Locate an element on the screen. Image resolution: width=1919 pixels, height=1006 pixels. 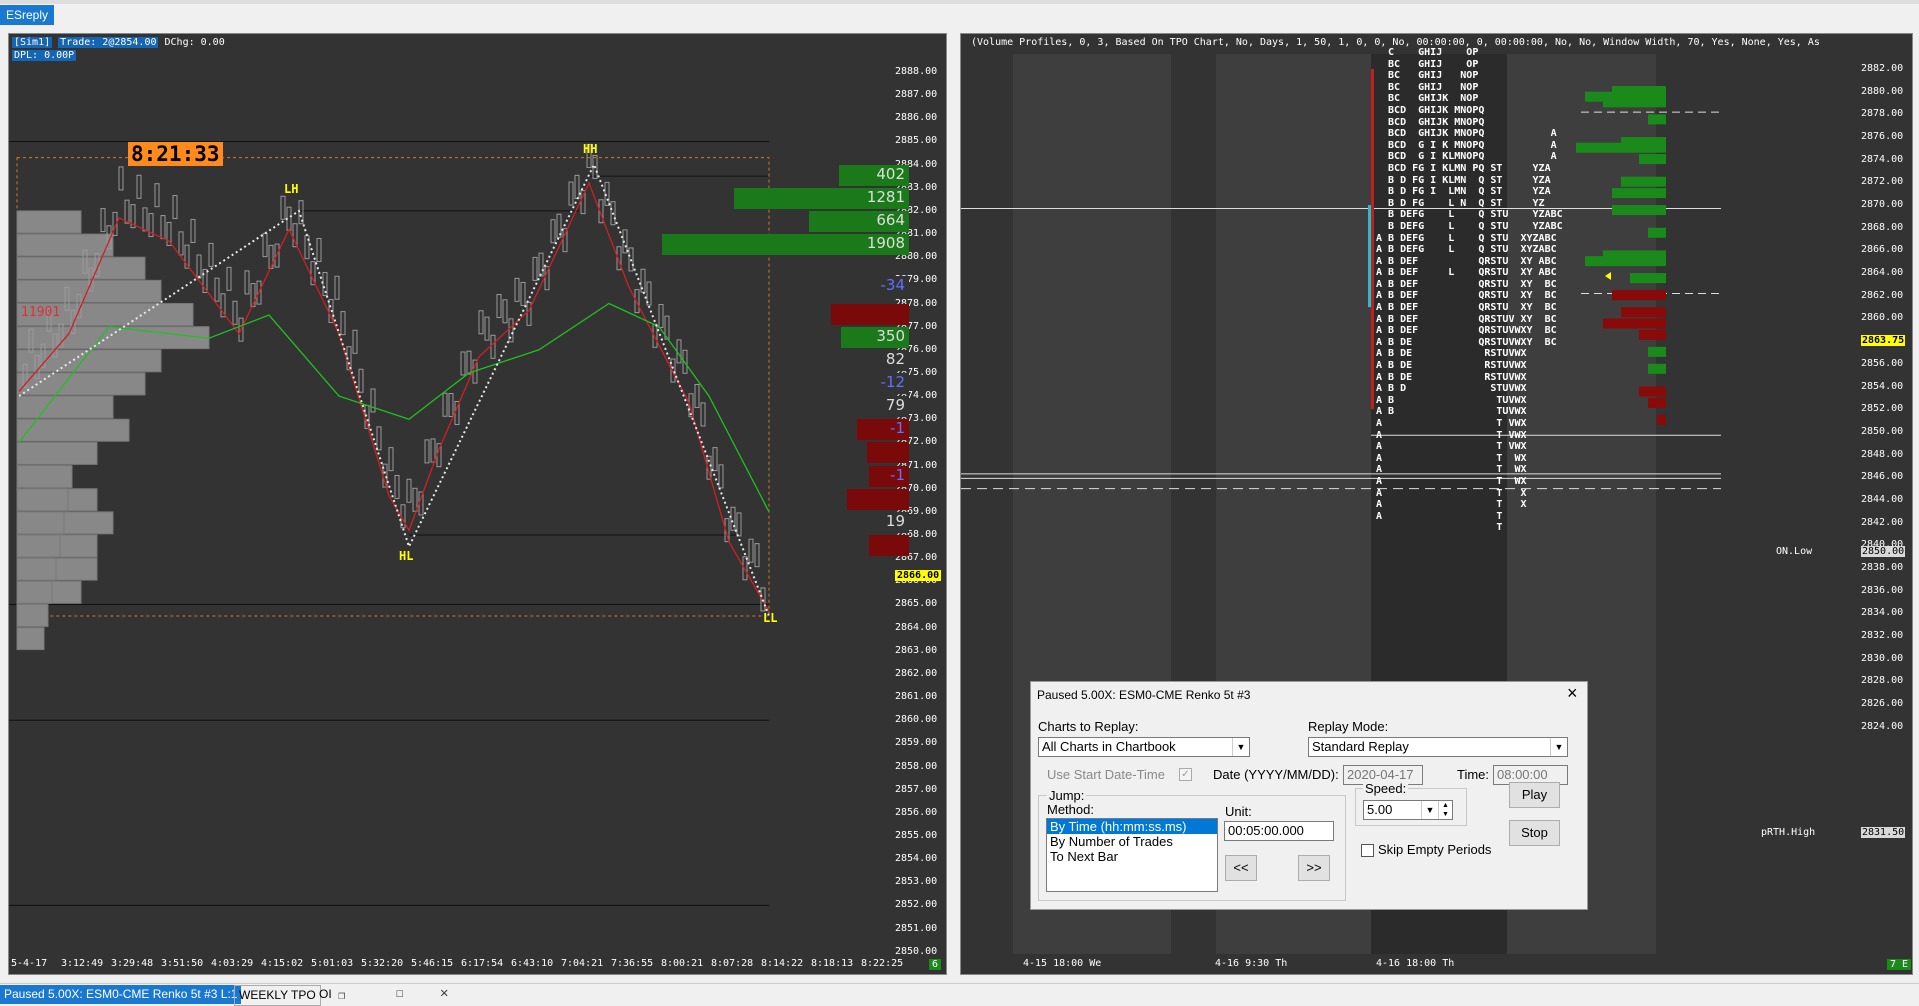
tpo-row: A B DEF QRSTUV XY BC is located at coordinates (1466, 319).